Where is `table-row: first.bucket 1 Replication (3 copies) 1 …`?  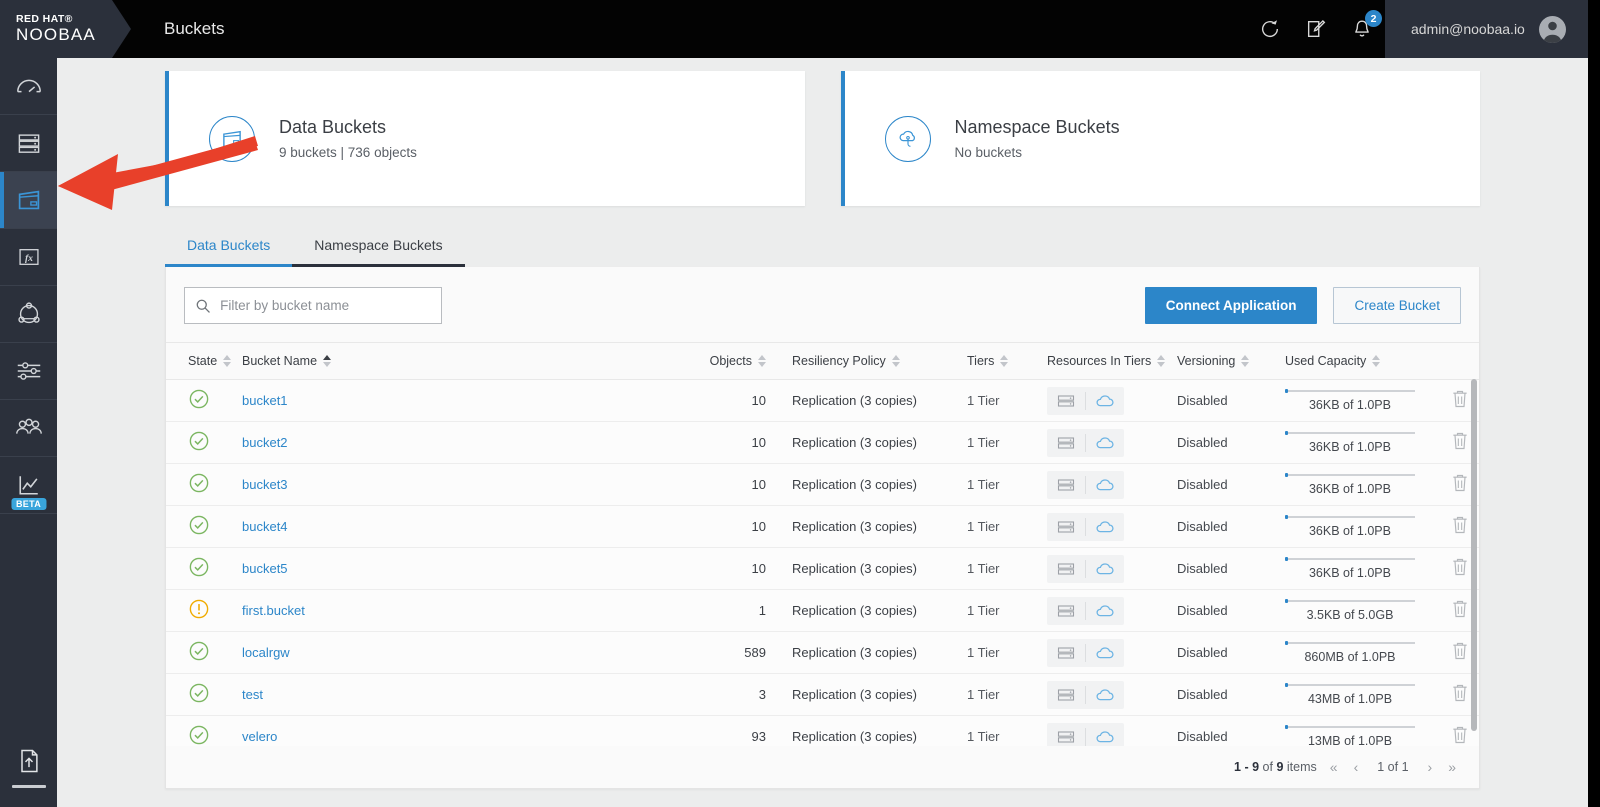
table-row: first.bucket 1 Replication (3 copies) 1 … is located at coordinates (822, 610).